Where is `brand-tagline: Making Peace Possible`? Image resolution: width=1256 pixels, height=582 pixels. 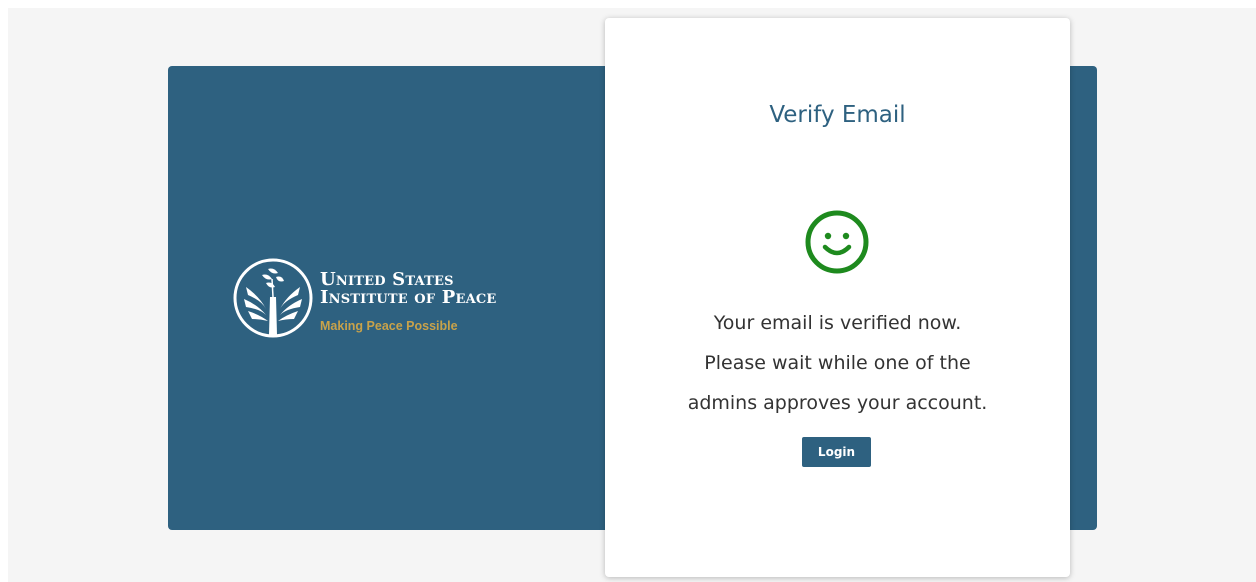 brand-tagline: Making Peace Possible is located at coordinates (389, 326).